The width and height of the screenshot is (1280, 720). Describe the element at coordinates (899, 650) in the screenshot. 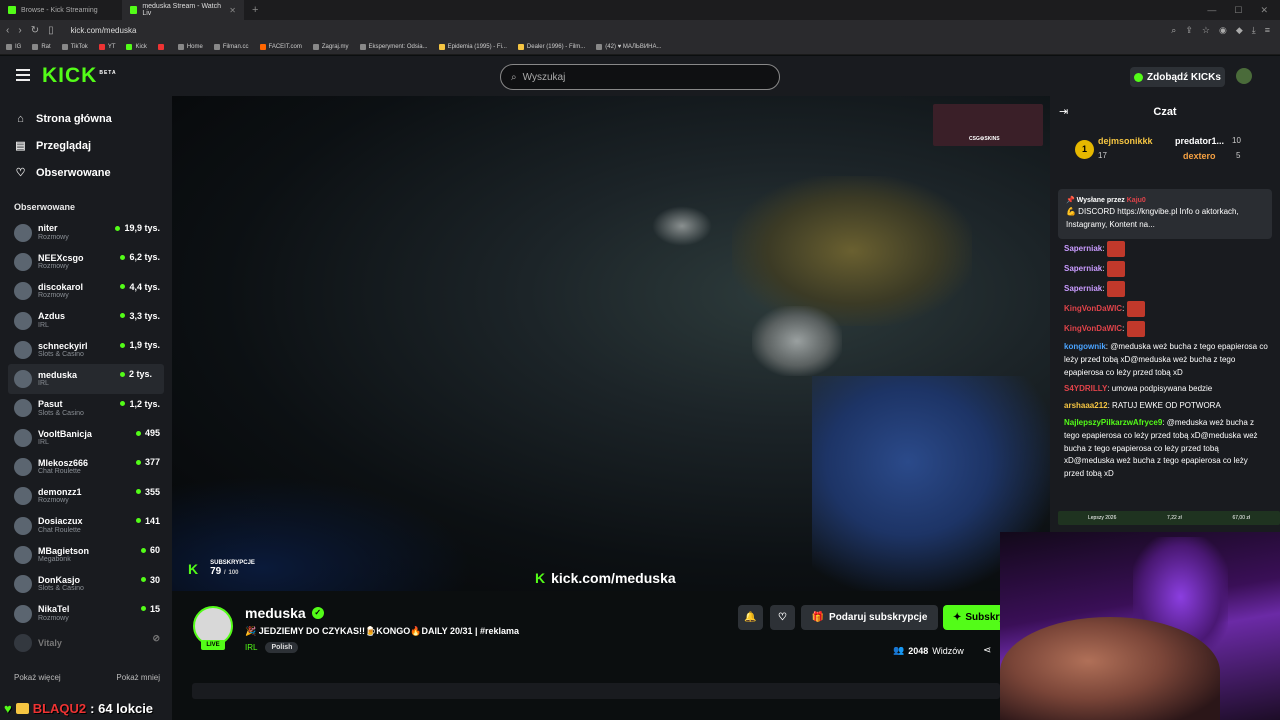

I see `viewers-icon: 👥` at that location.